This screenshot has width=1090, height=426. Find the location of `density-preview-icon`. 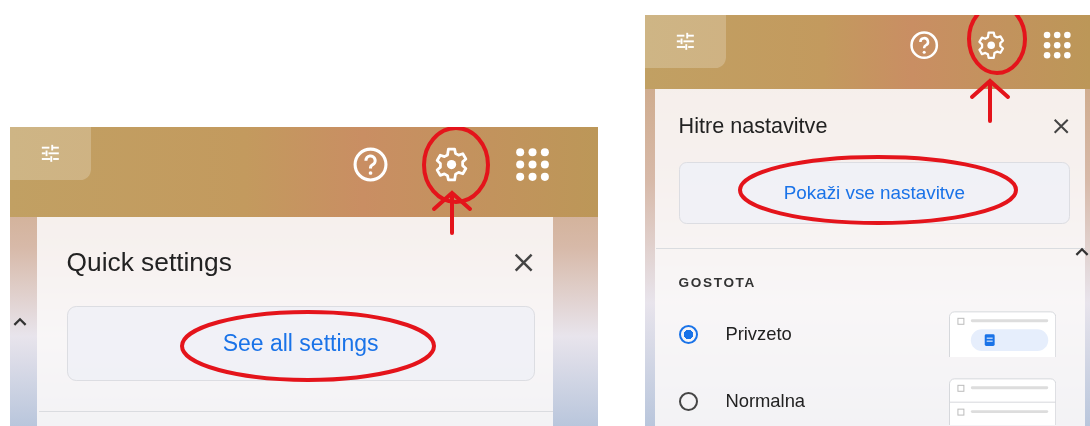

density-preview-icon is located at coordinates (1003, 334).